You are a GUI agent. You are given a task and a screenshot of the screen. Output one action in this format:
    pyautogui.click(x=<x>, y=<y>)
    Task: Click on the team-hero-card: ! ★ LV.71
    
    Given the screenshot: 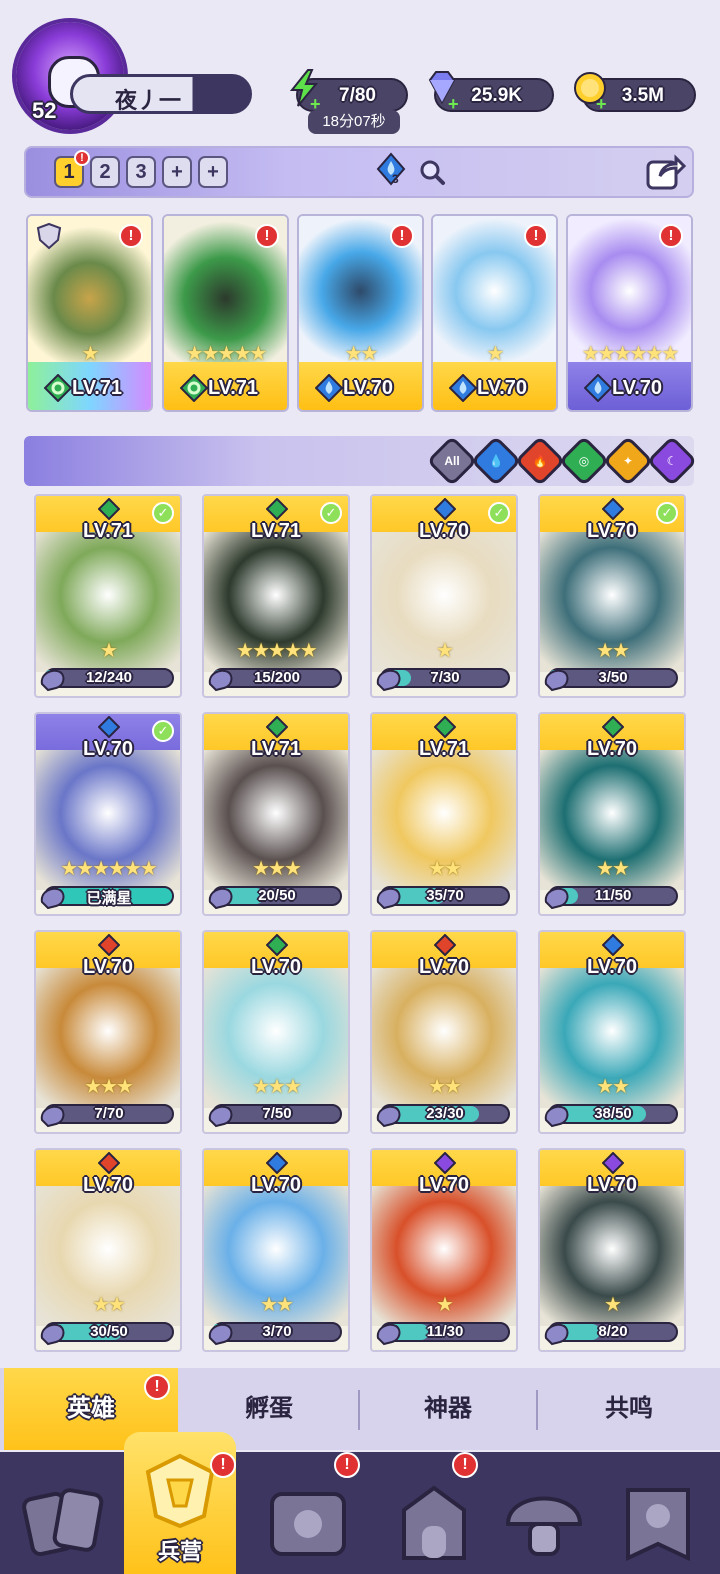 What is the action you would take?
    pyautogui.click(x=89, y=313)
    